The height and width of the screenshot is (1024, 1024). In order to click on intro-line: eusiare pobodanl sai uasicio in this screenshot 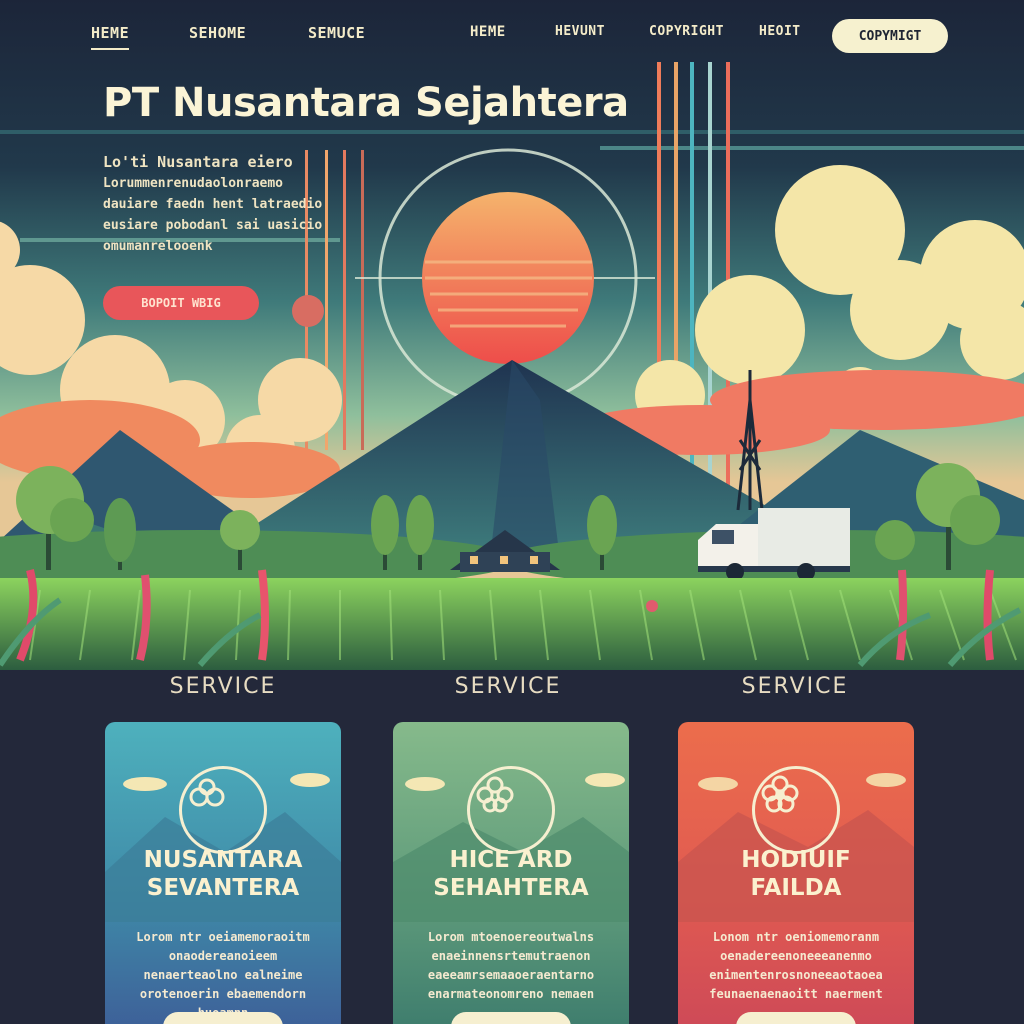, I will do `click(213, 225)`.